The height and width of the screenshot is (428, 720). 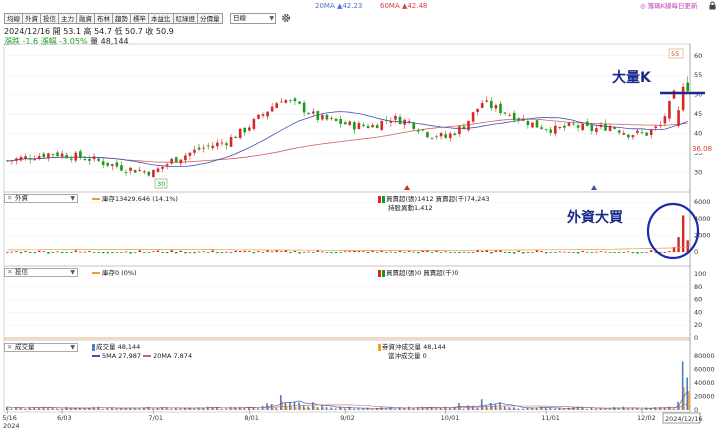 I want to click on panel-select-foreign: ✕ 外資 ▼, so click(x=41, y=198).